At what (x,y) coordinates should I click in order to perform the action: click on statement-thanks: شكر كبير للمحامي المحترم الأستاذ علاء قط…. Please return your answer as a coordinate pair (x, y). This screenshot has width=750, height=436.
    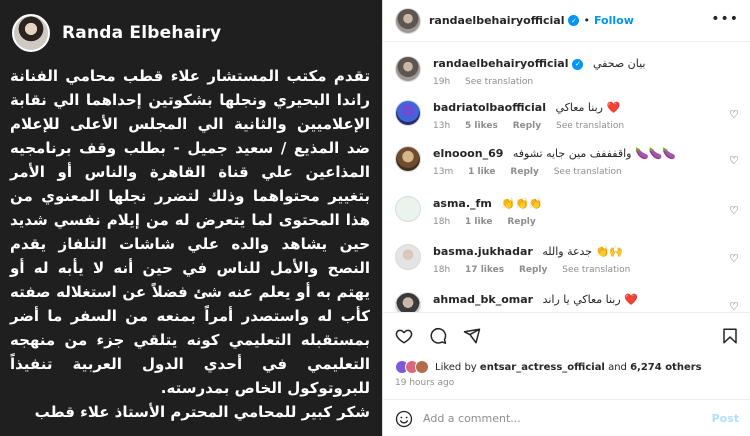
    Looking at the image, I should click on (202, 412).